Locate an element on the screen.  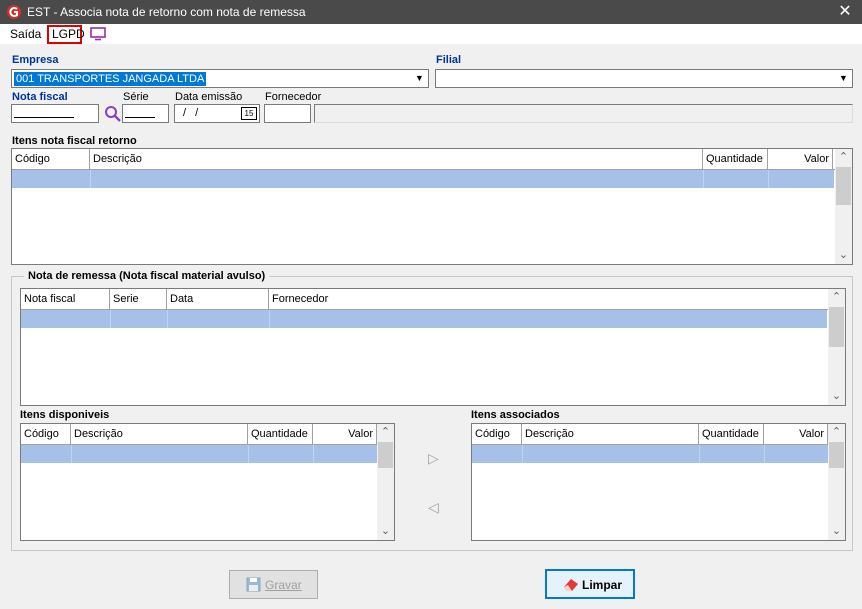
monitor-icon is located at coordinates (98, 34).